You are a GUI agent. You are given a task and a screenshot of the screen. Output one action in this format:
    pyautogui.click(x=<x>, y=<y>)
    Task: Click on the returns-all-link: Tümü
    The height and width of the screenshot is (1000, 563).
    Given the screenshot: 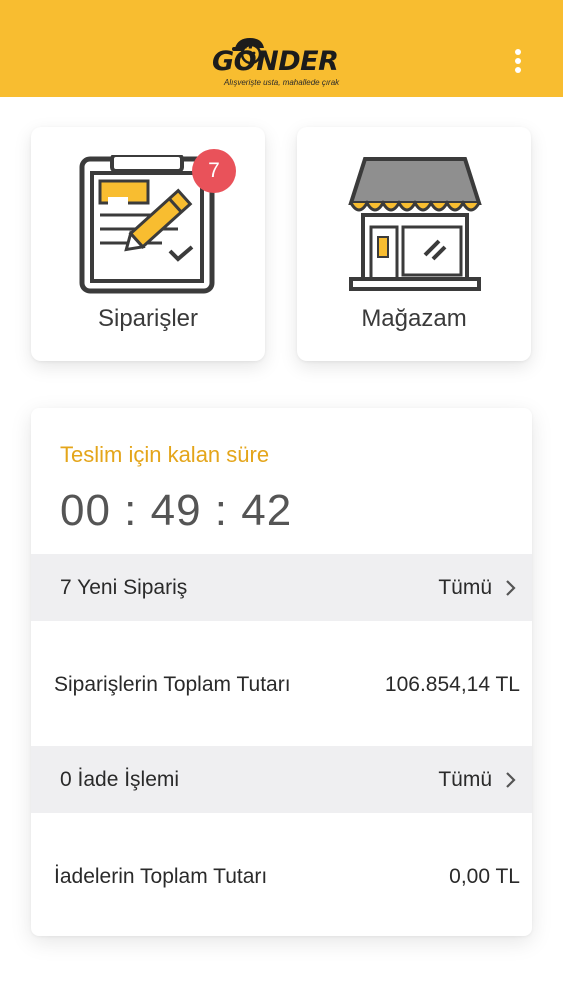 What is the action you would take?
    pyautogui.click(x=465, y=780)
    